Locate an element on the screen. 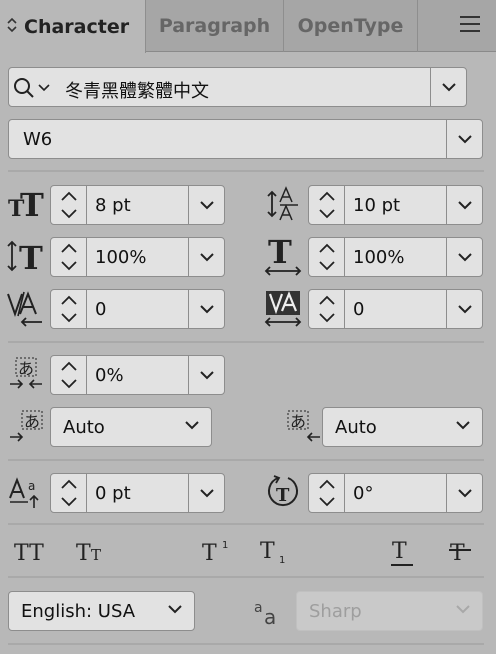  tab-paragraph-label: Paragraph is located at coordinates (214, 26).